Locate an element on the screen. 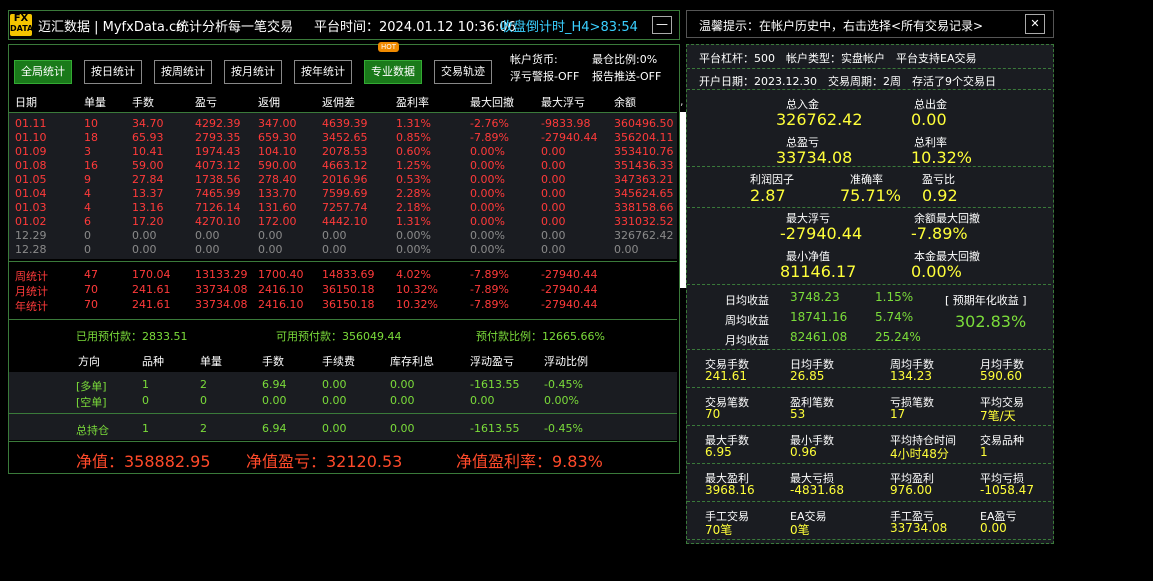  summary-cell: 36150.18 is located at coordinates (348, 289).